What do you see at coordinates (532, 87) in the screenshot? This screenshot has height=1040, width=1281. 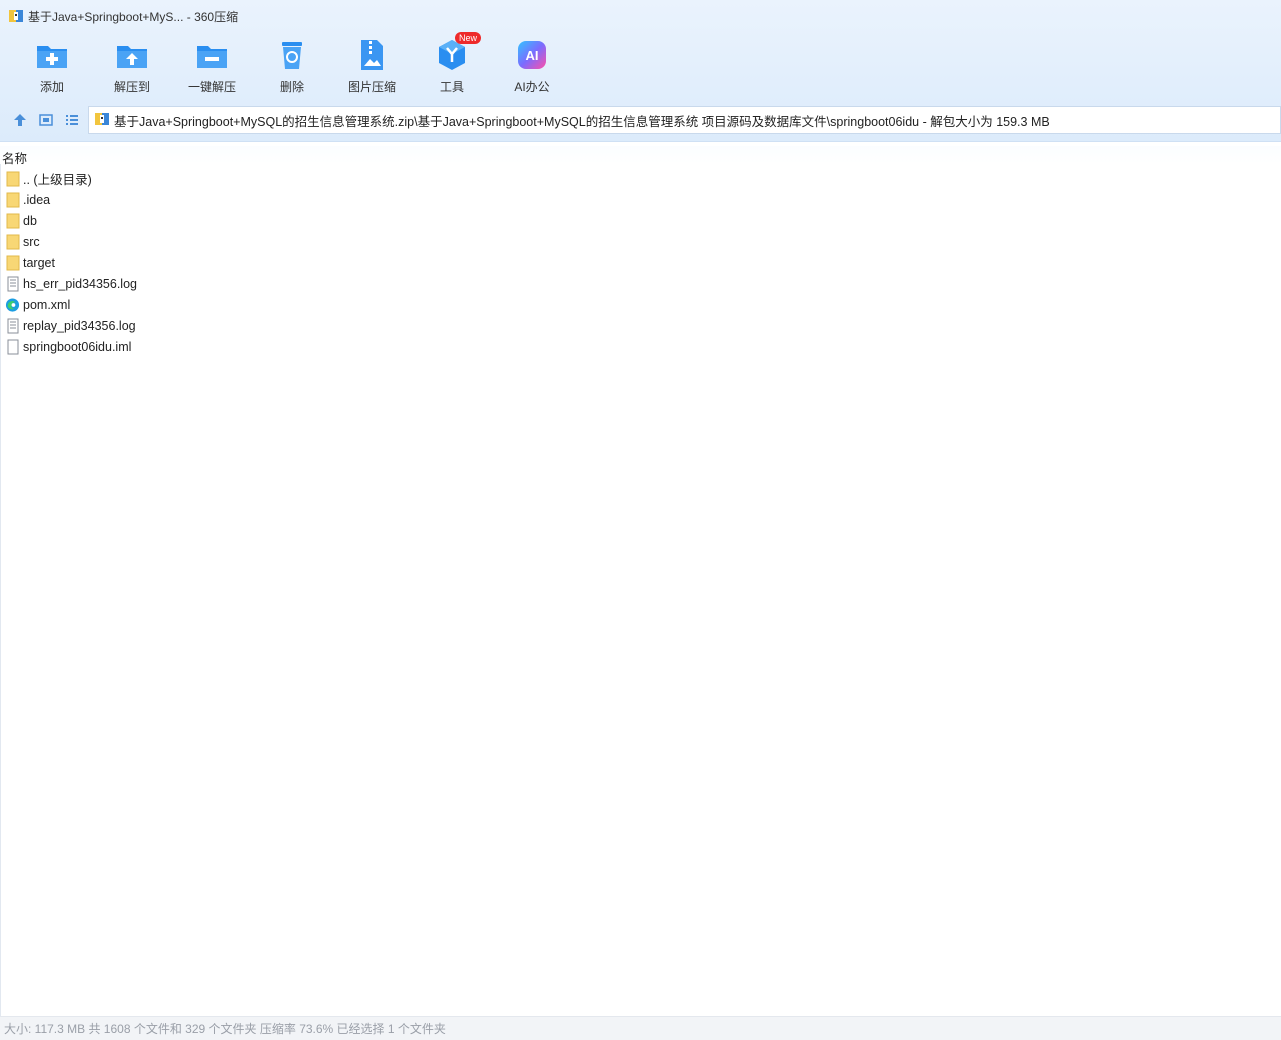 I see `ai-office-label: AI办公` at bounding box center [532, 87].